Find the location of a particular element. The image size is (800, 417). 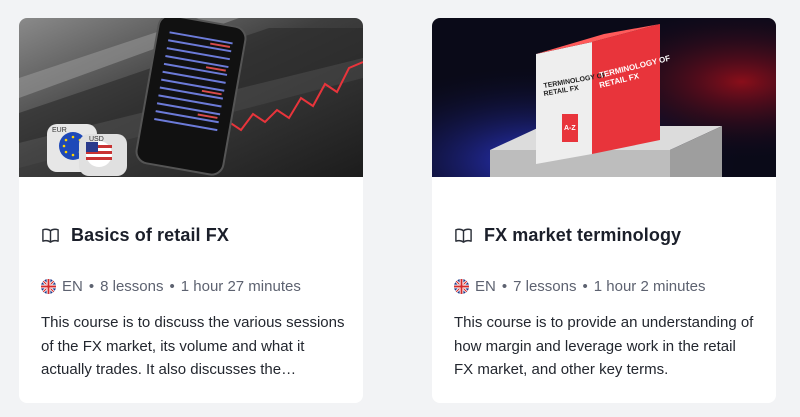

course-lessons: 7 lessons is located at coordinates (545, 286).